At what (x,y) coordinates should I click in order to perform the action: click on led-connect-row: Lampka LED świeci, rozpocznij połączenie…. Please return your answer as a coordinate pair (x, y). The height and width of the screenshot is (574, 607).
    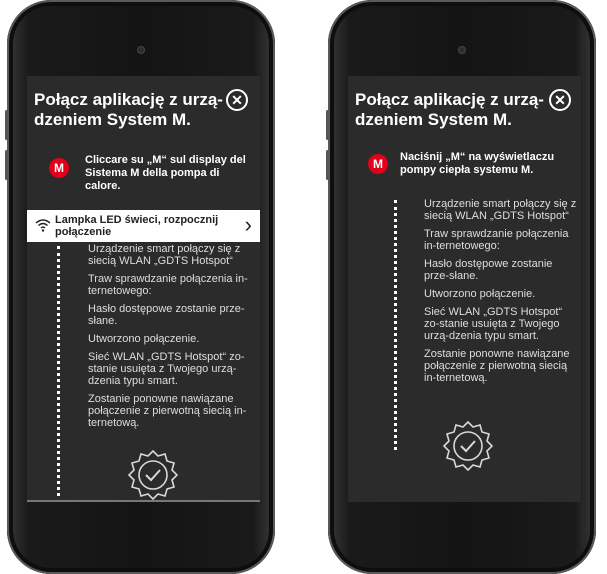
    Looking at the image, I should click on (143, 226).